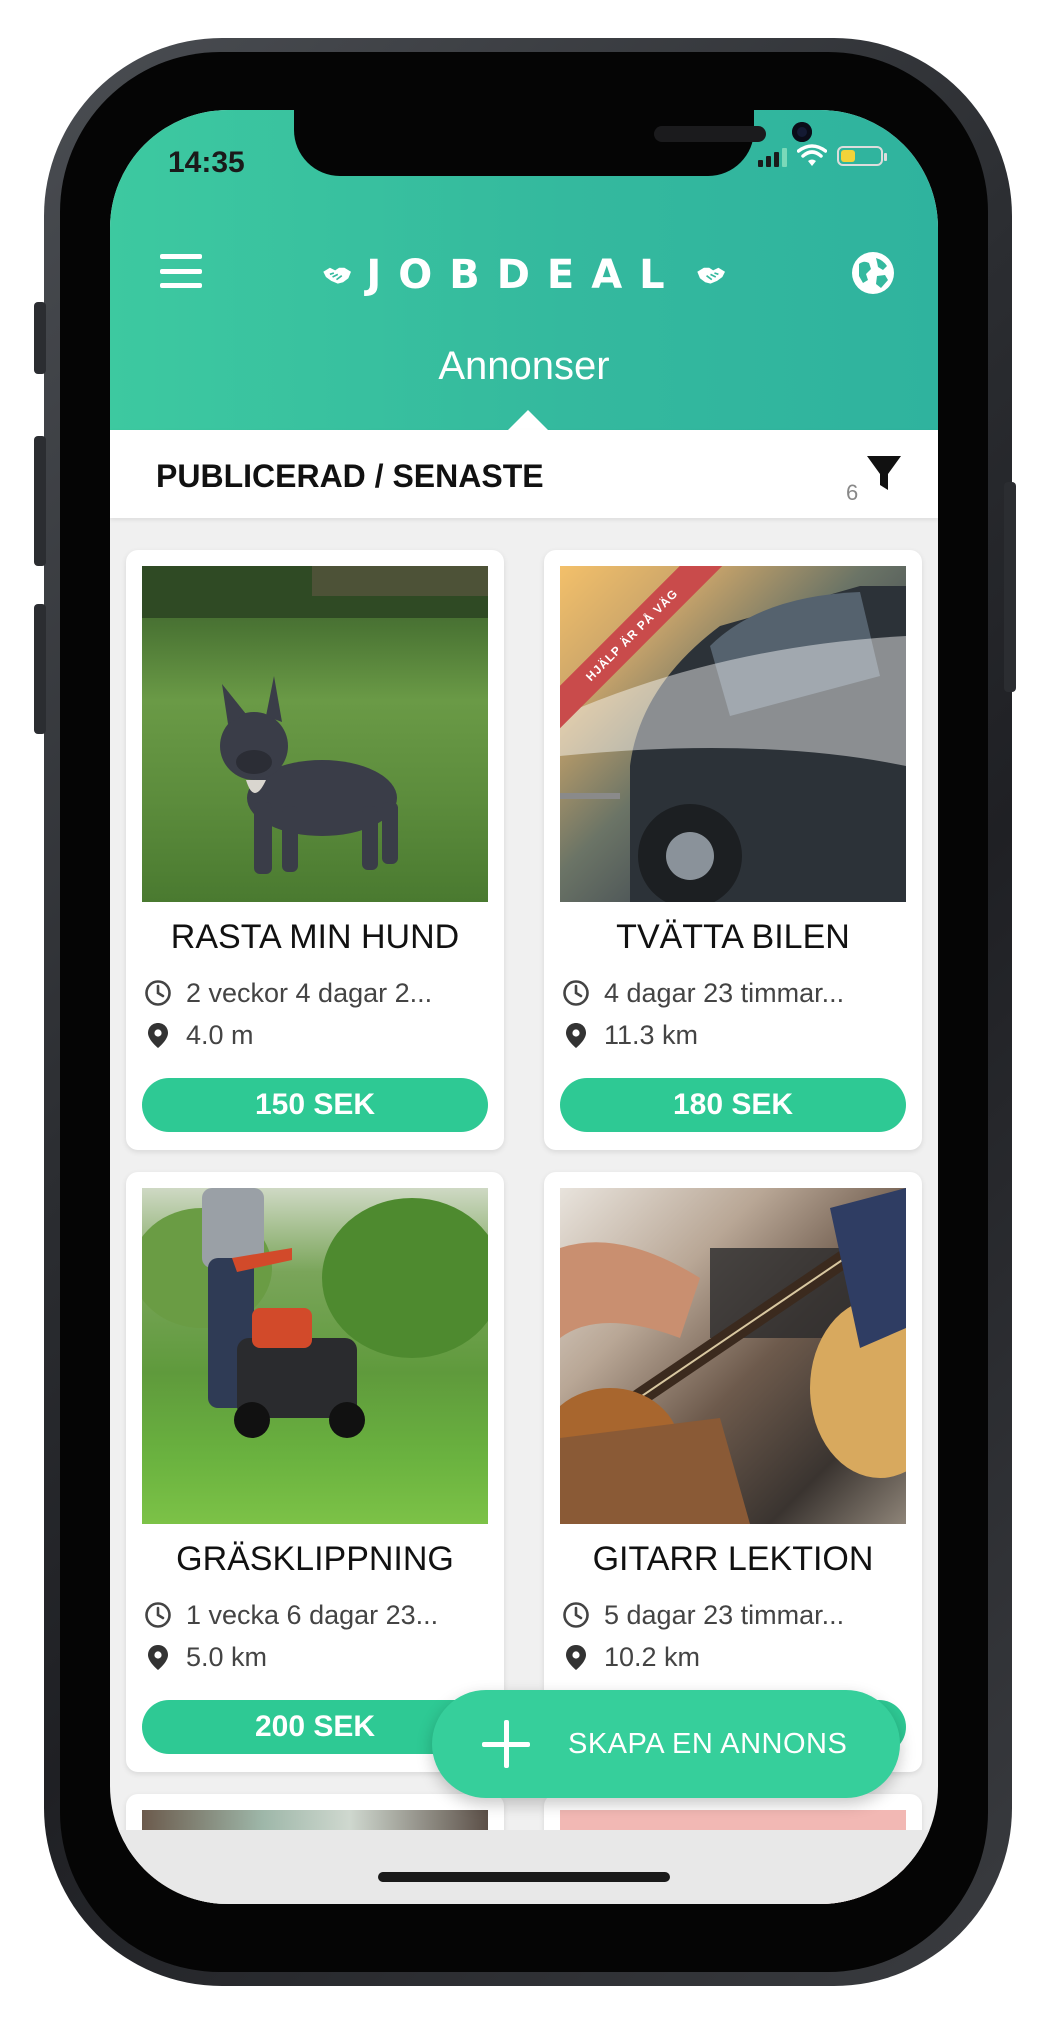  I want to click on speaker-grille, so click(710, 134).